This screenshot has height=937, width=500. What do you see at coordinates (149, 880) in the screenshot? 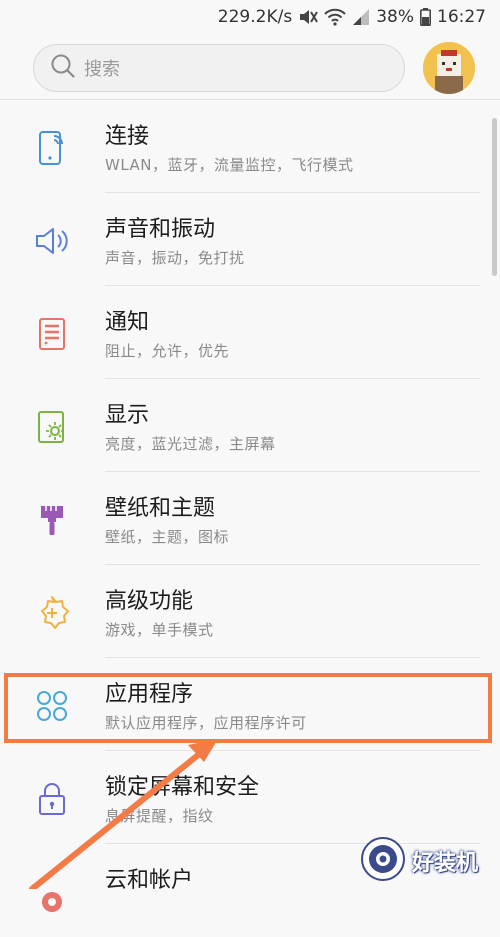
I see `settings-item-title: 云和帐户` at bounding box center [149, 880].